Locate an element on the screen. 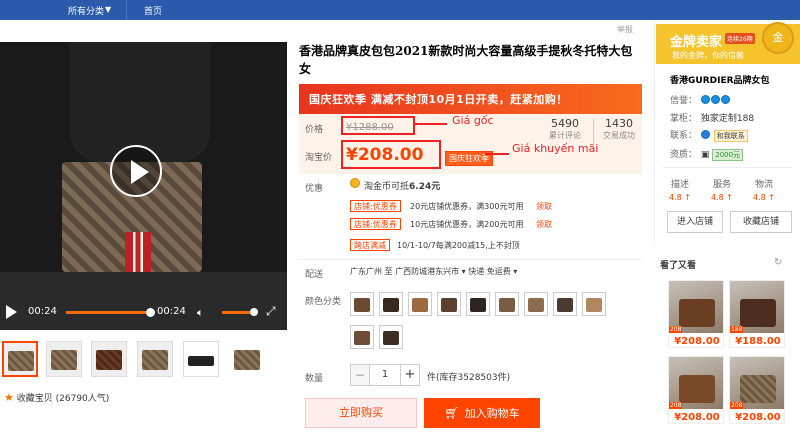 The width and height of the screenshot is (800, 442). gold-seller-title: 金牌卖家 is located at coordinates (696, 42).